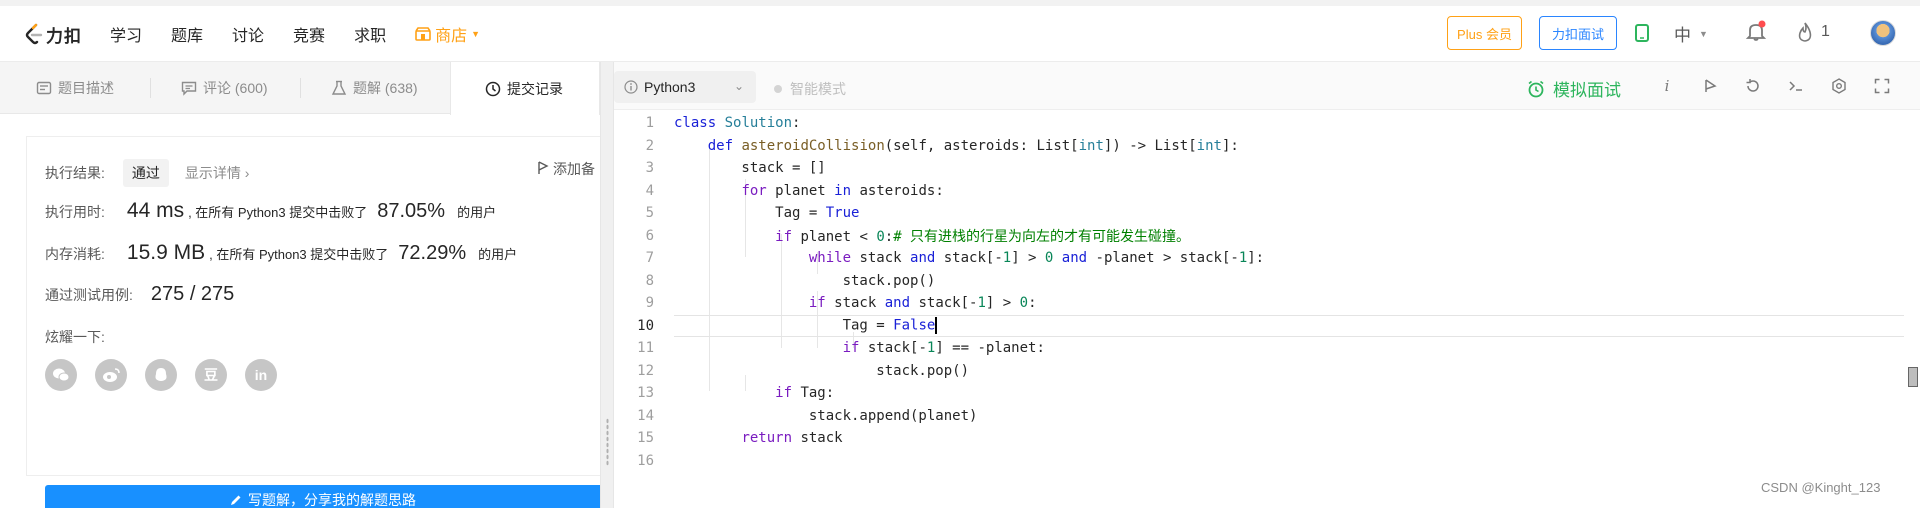  What do you see at coordinates (960, 3) in the screenshot?
I see `top-stripe` at bounding box center [960, 3].